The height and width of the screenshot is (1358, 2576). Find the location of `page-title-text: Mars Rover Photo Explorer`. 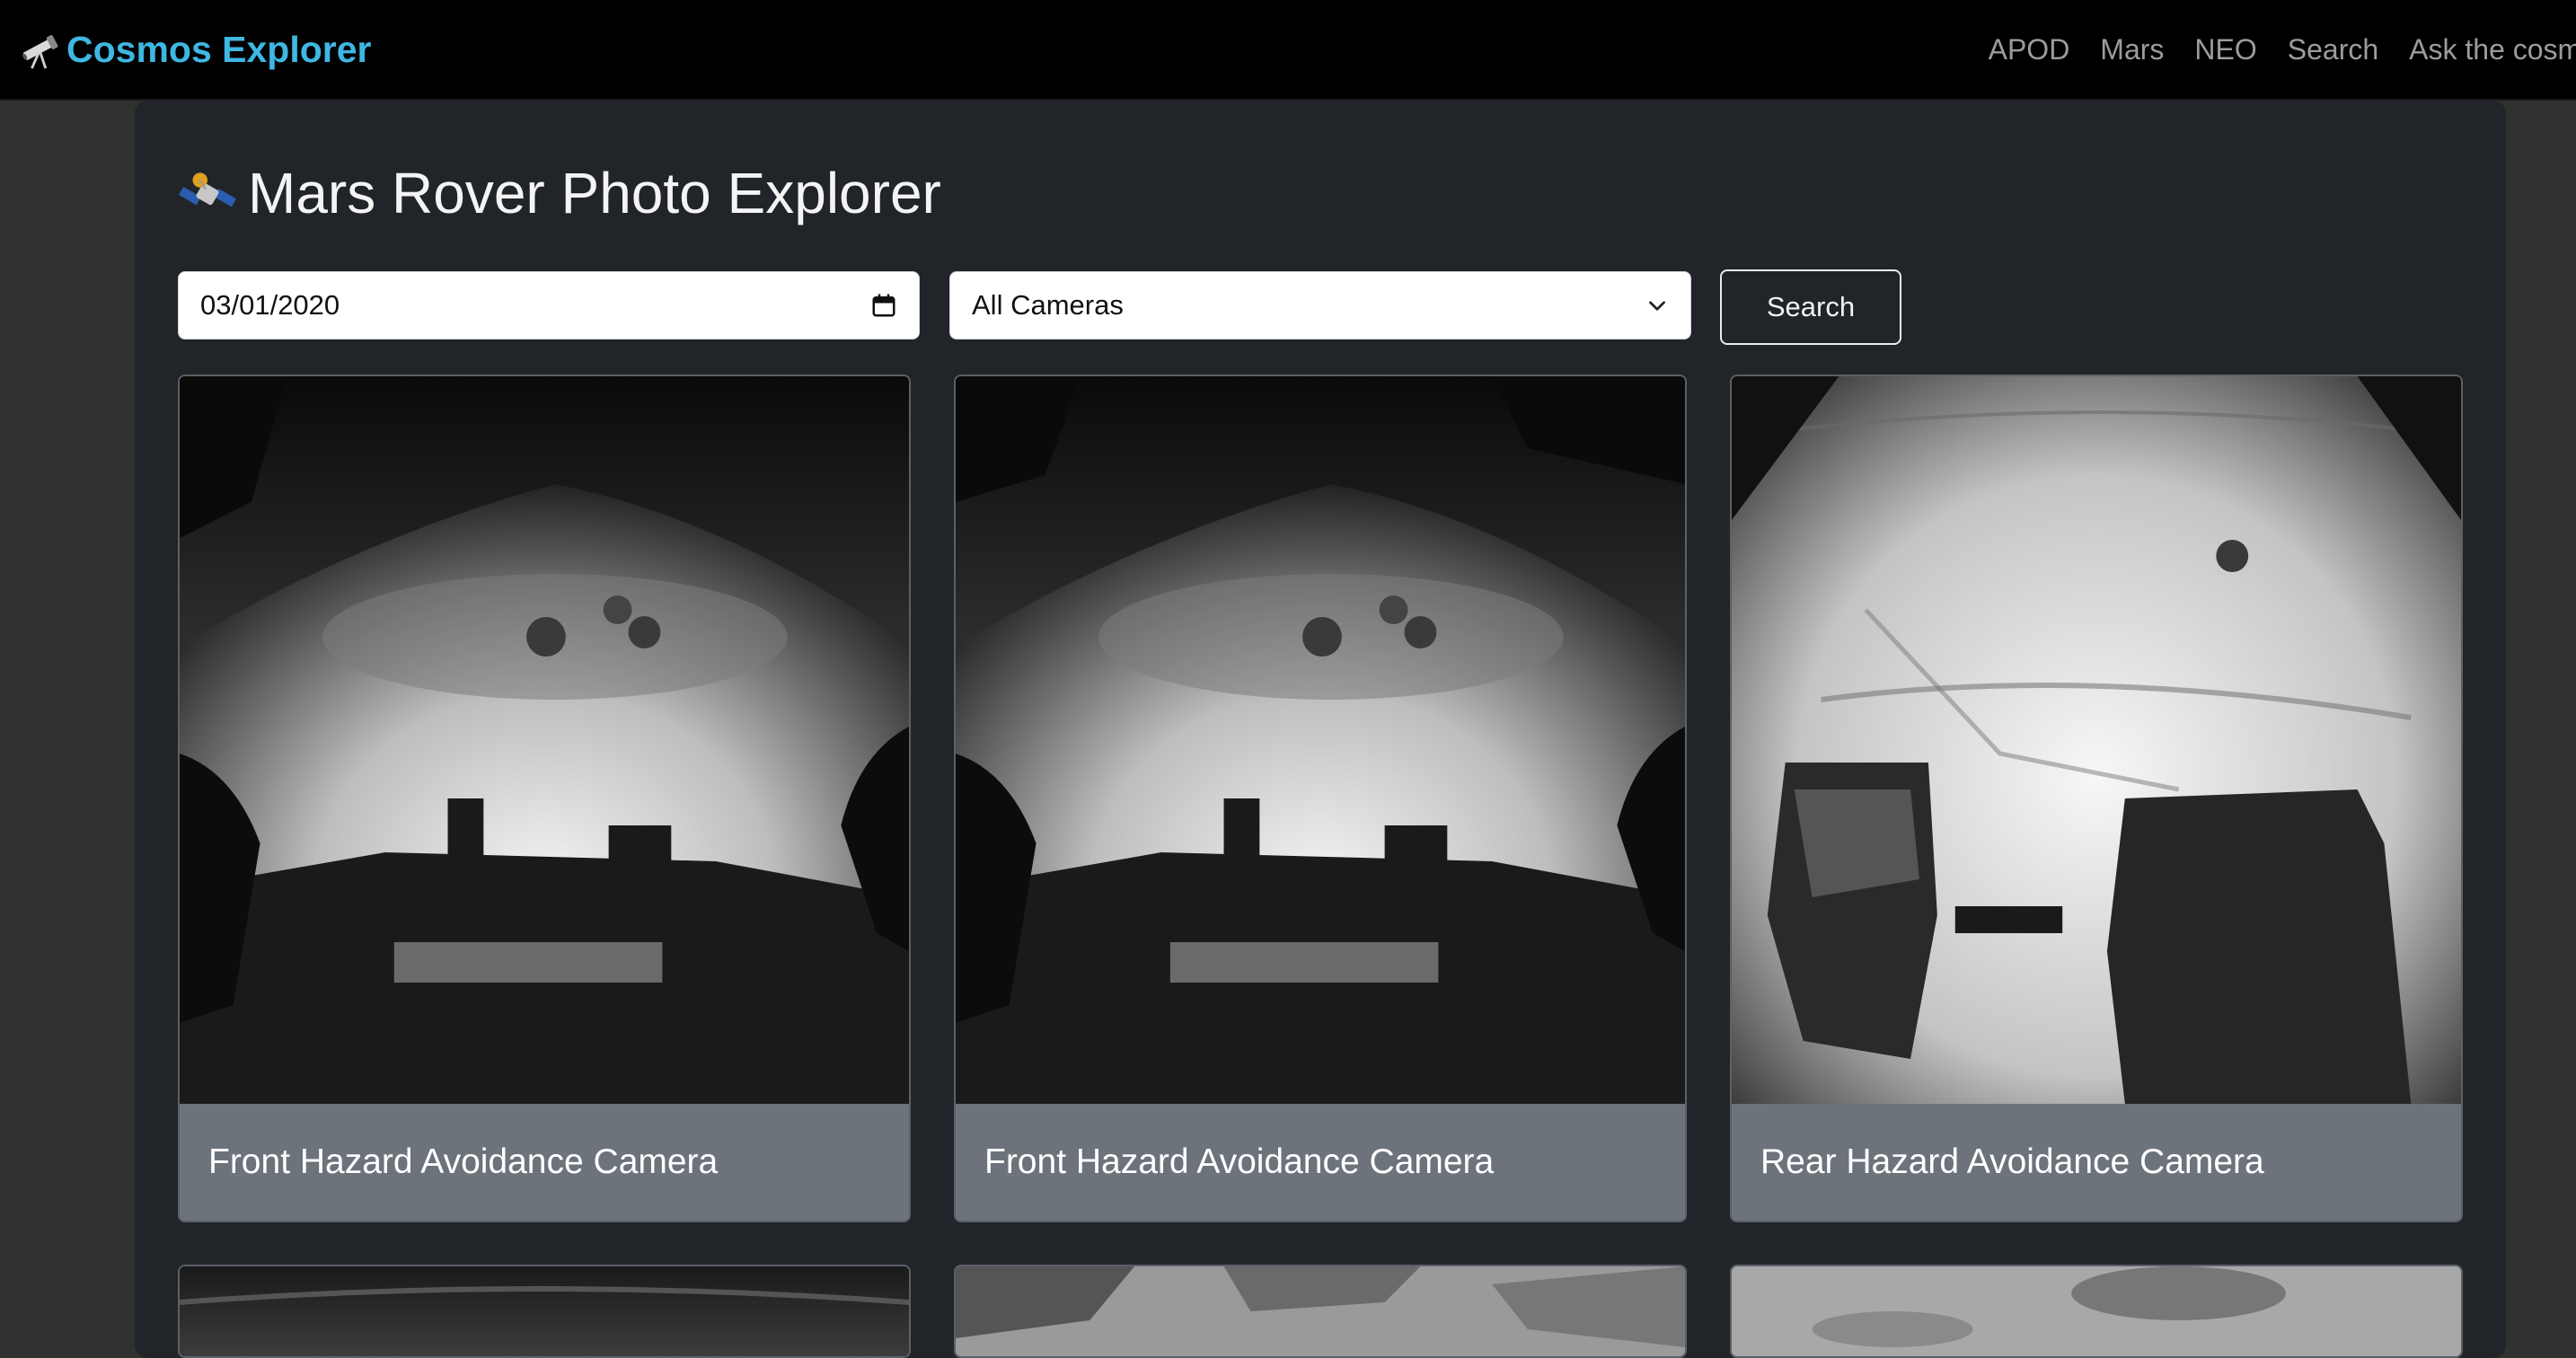

page-title-text: Mars Rover Photo Explorer is located at coordinates (594, 193).